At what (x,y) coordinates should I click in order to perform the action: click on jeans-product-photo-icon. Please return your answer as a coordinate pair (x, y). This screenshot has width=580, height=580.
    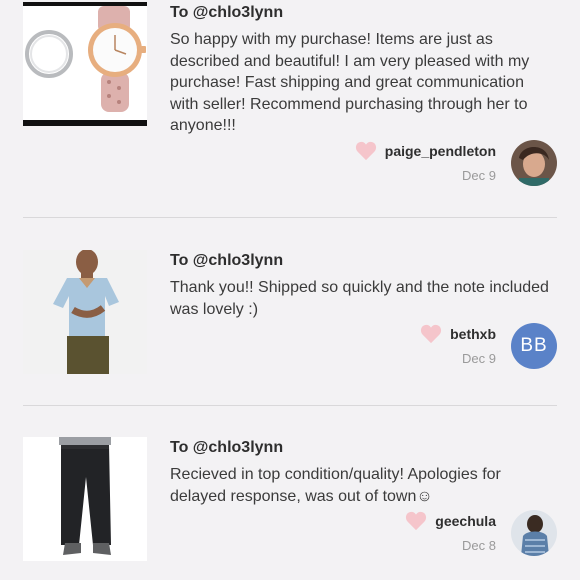
    Looking at the image, I should click on (85, 499).